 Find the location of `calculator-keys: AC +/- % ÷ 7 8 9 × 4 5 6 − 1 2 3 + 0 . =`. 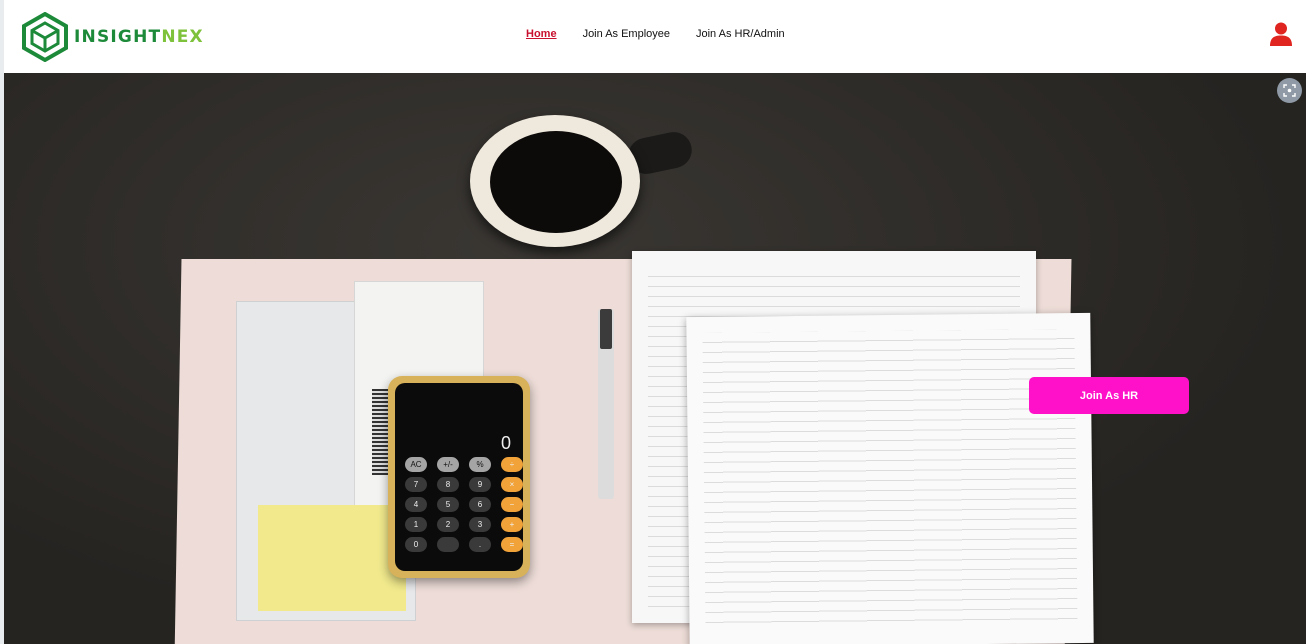

calculator-keys: AC +/- % ÷ 7 8 9 × 4 5 6 − 1 2 3 + 0 . = is located at coordinates (464, 504).